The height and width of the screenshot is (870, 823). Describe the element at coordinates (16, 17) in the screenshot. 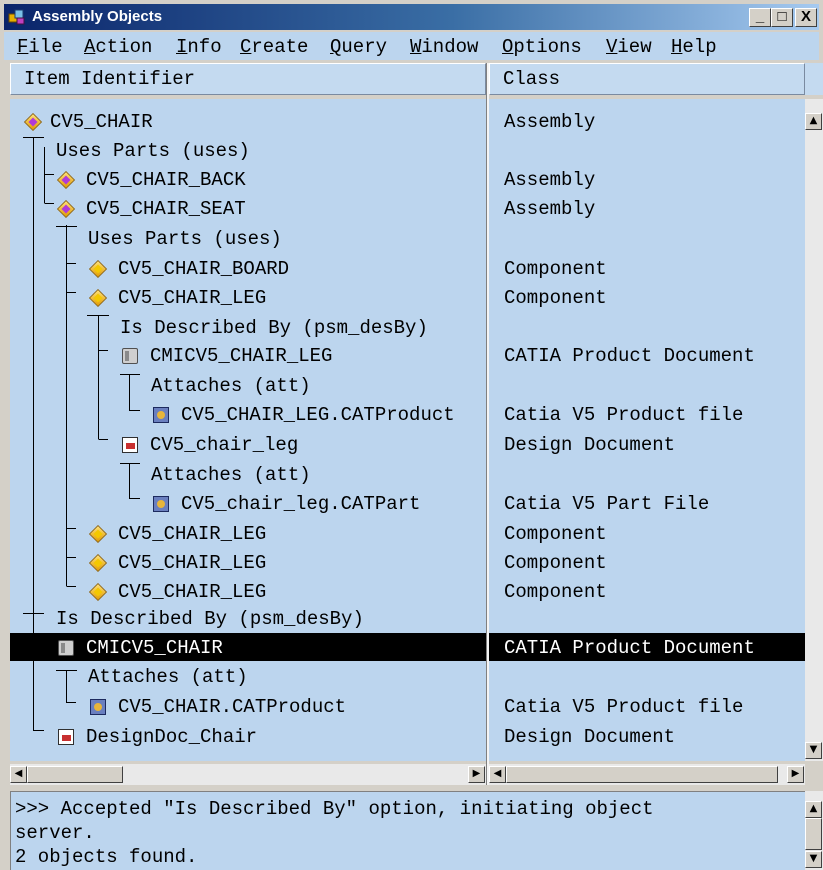

I see `app-icon` at that location.